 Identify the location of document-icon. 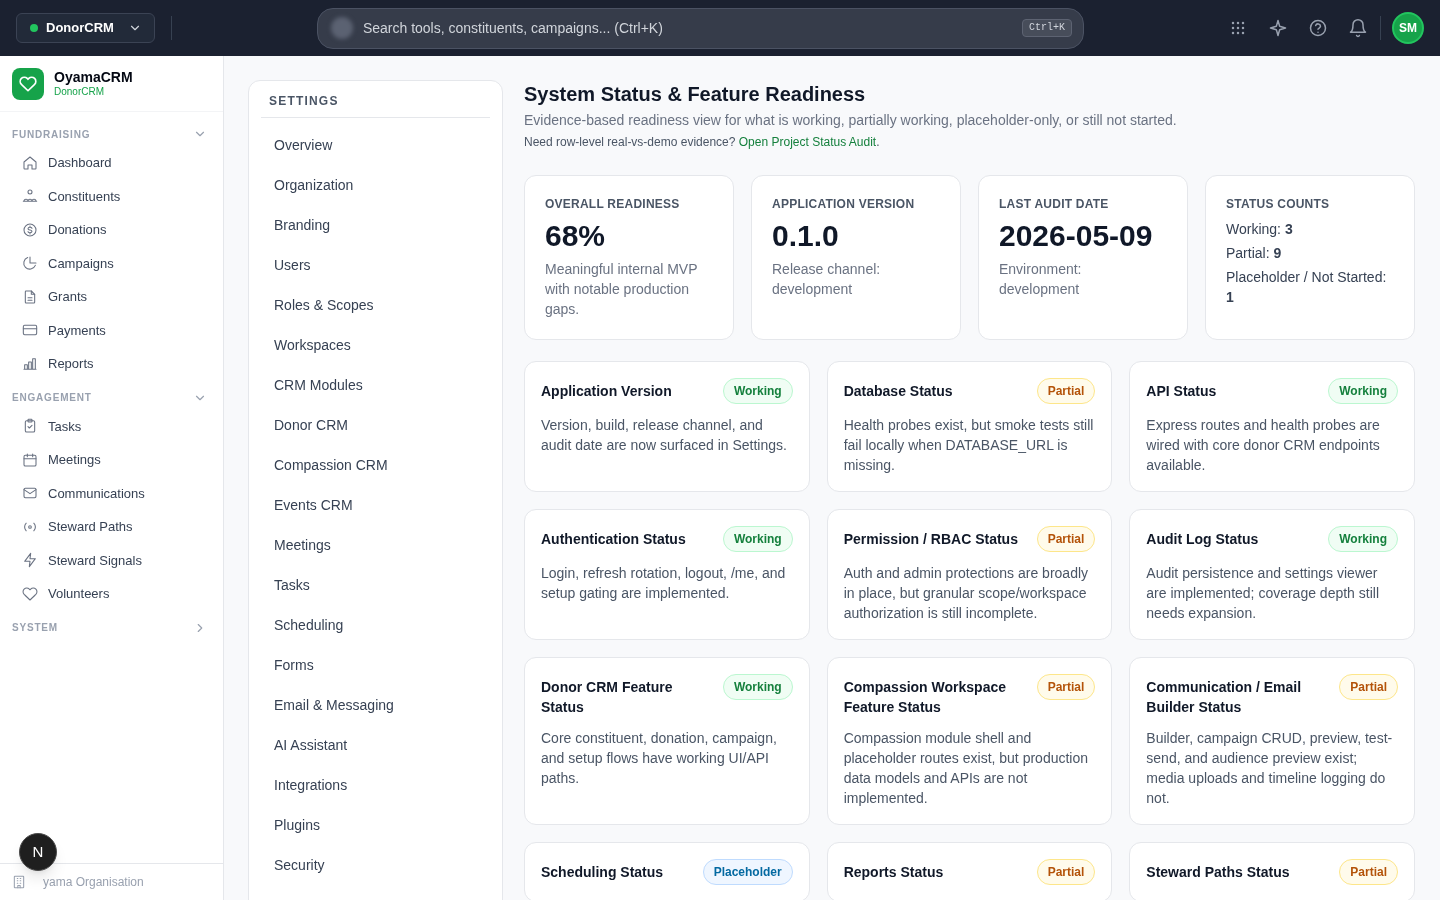
(30, 296).